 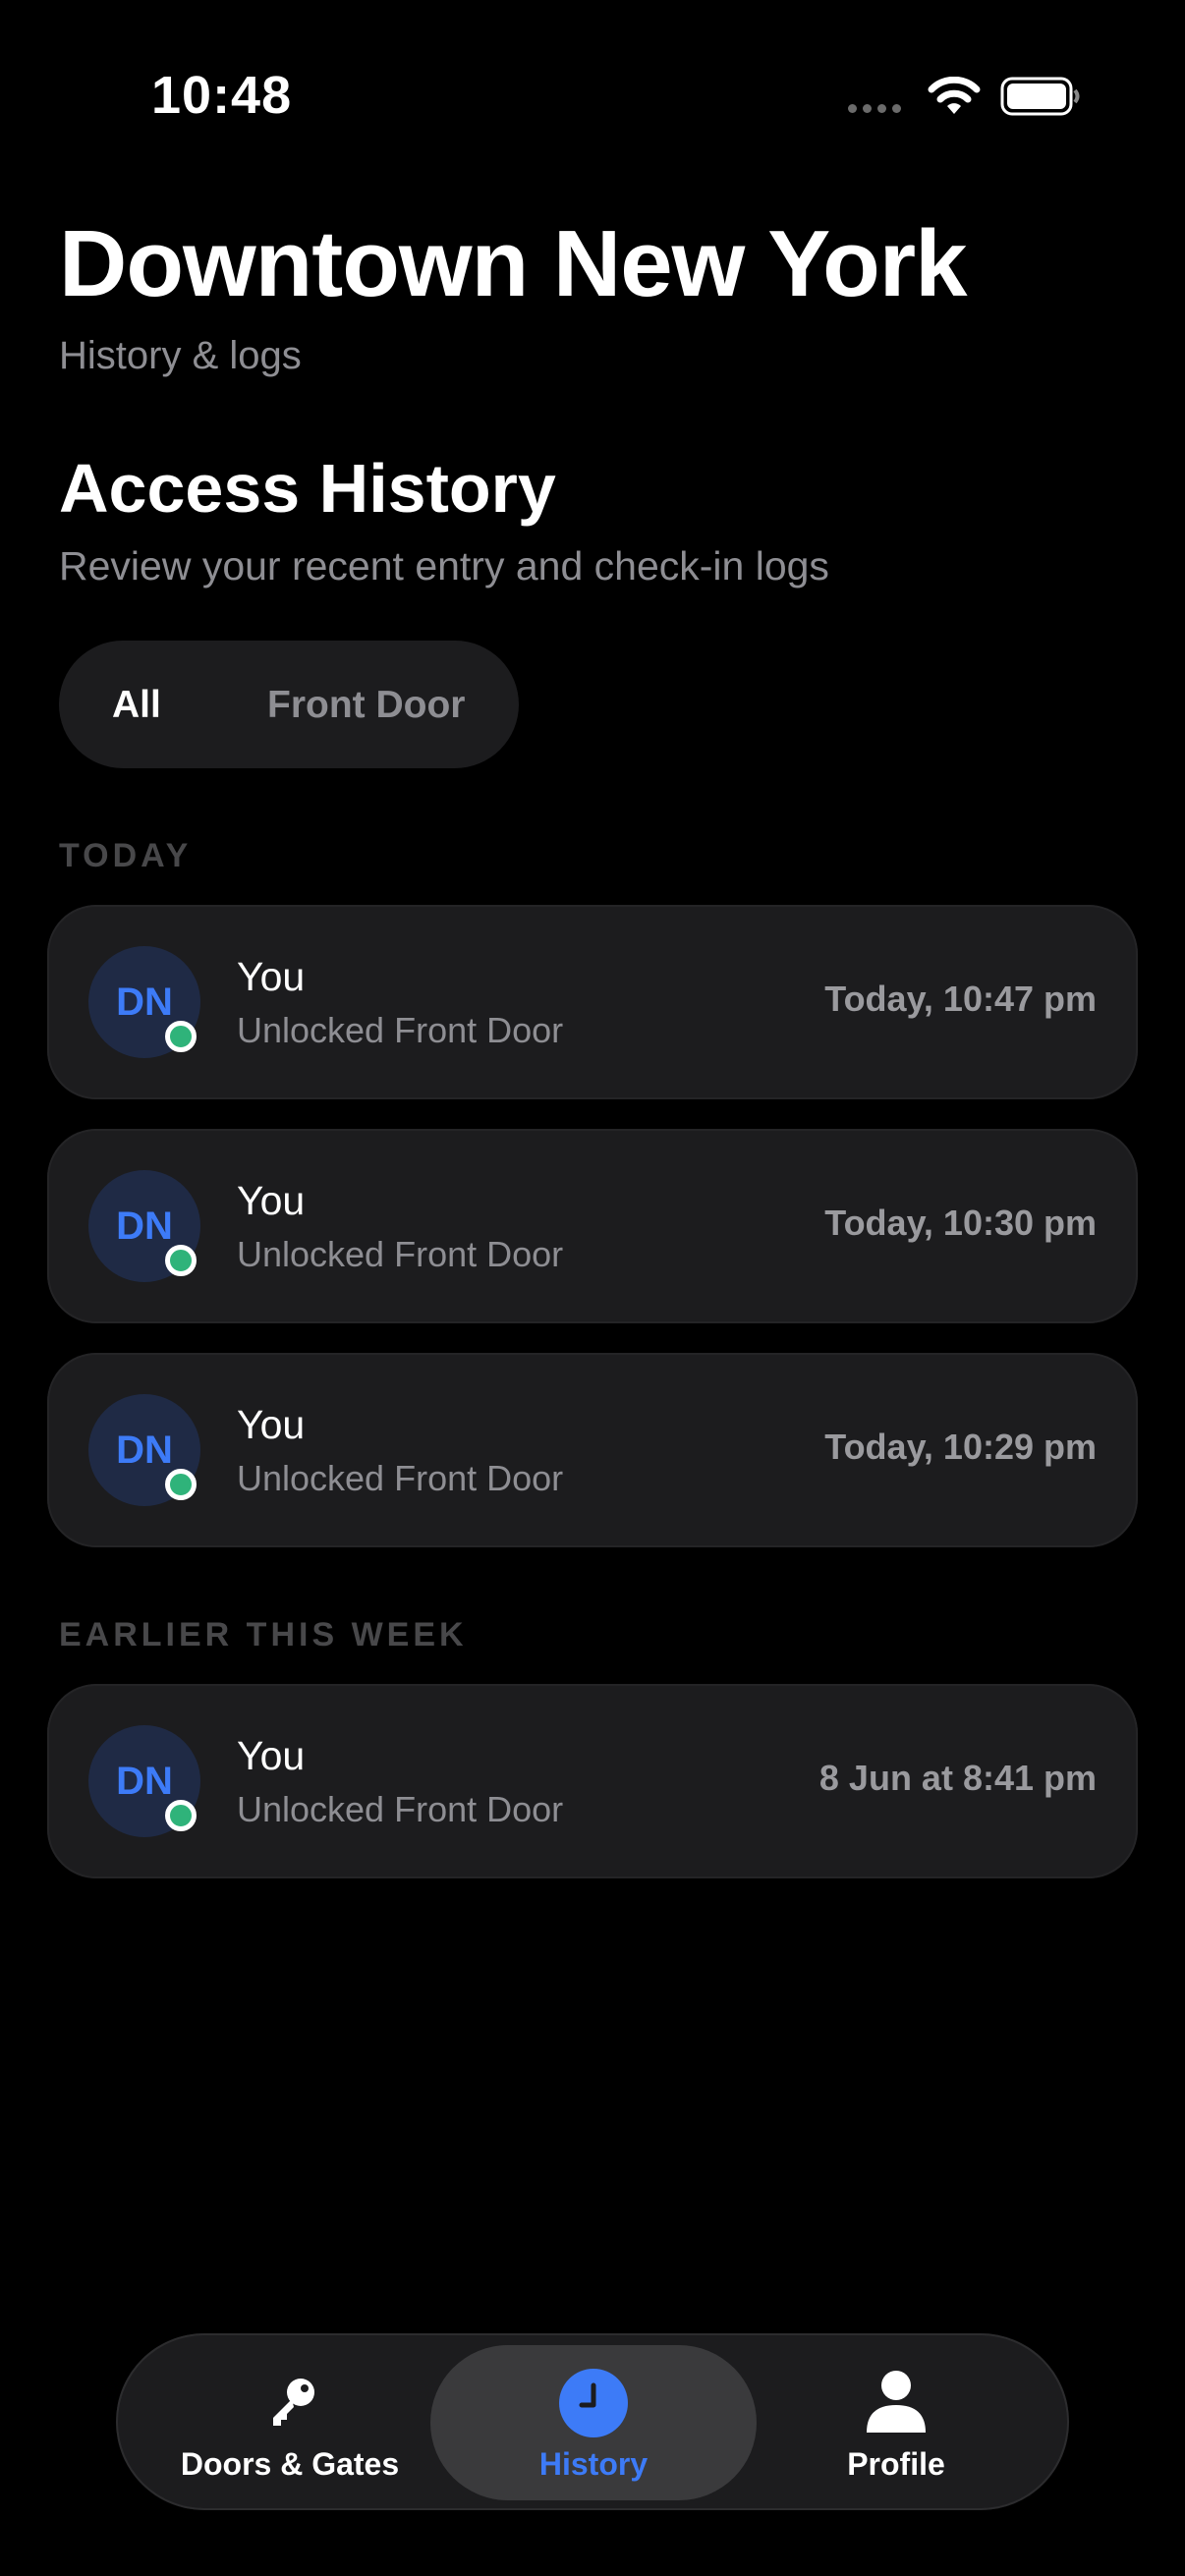 I want to click on group-label-today: TODAY, so click(x=126, y=855).